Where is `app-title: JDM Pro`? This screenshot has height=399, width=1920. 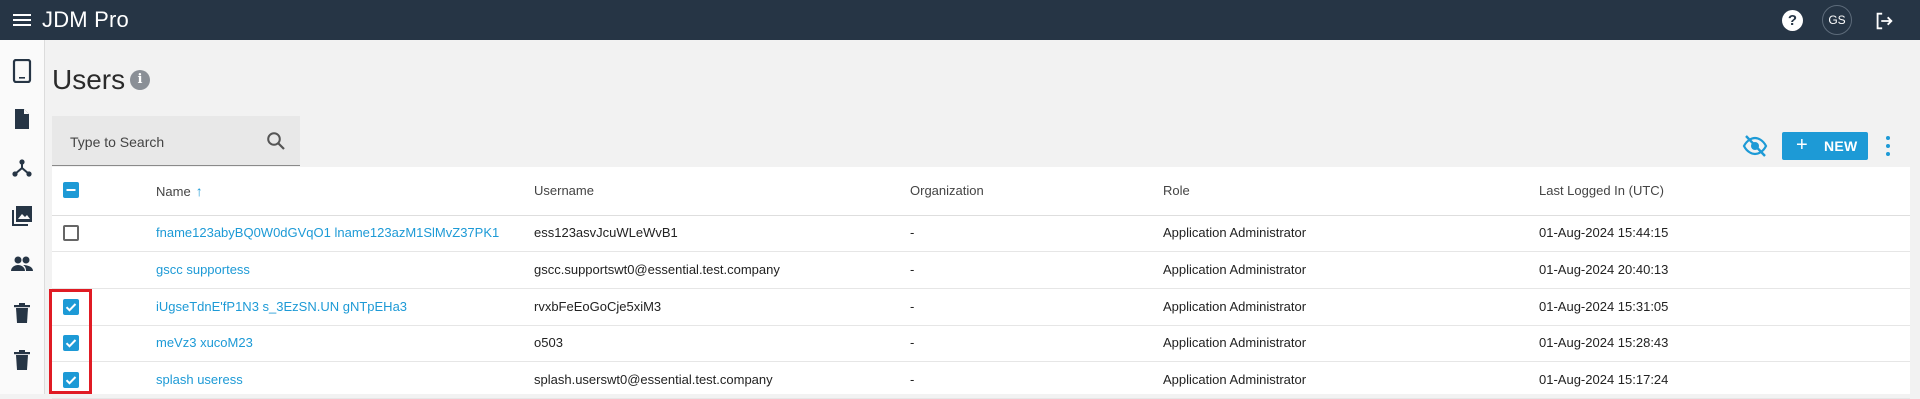 app-title: JDM Pro is located at coordinates (85, 19).